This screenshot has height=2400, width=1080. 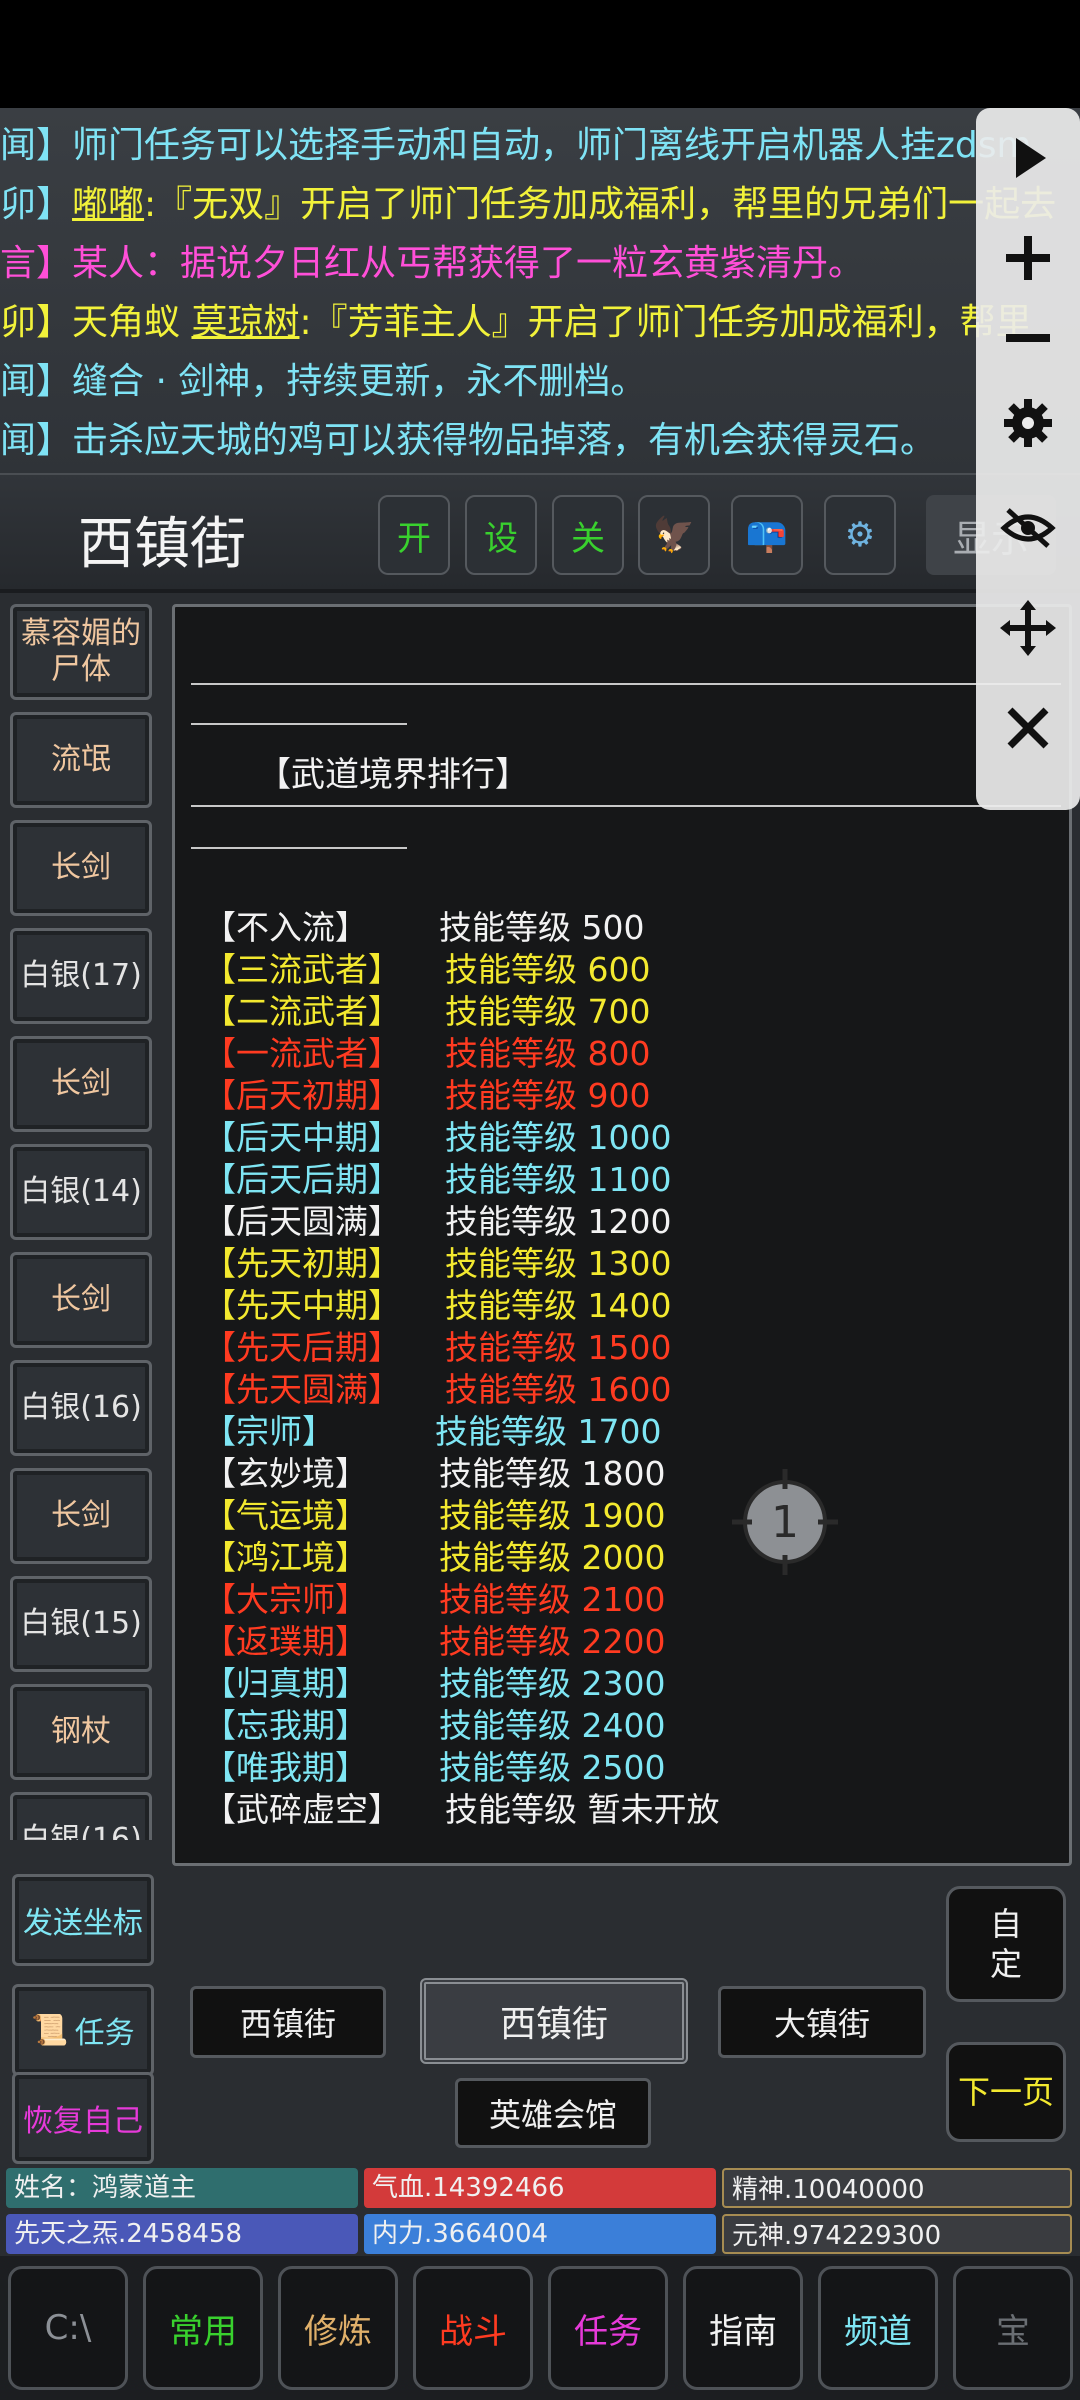 I want to click on rank-name: 【气运境】, so click(x=285, y=1515).